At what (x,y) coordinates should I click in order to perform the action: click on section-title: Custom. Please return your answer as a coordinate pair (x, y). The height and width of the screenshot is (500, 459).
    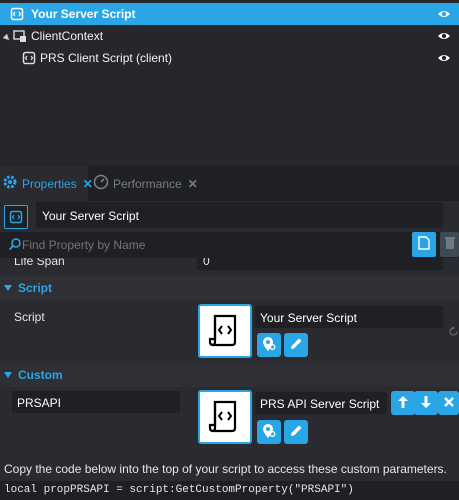
    Looking at the image, I should click on (40, 375).